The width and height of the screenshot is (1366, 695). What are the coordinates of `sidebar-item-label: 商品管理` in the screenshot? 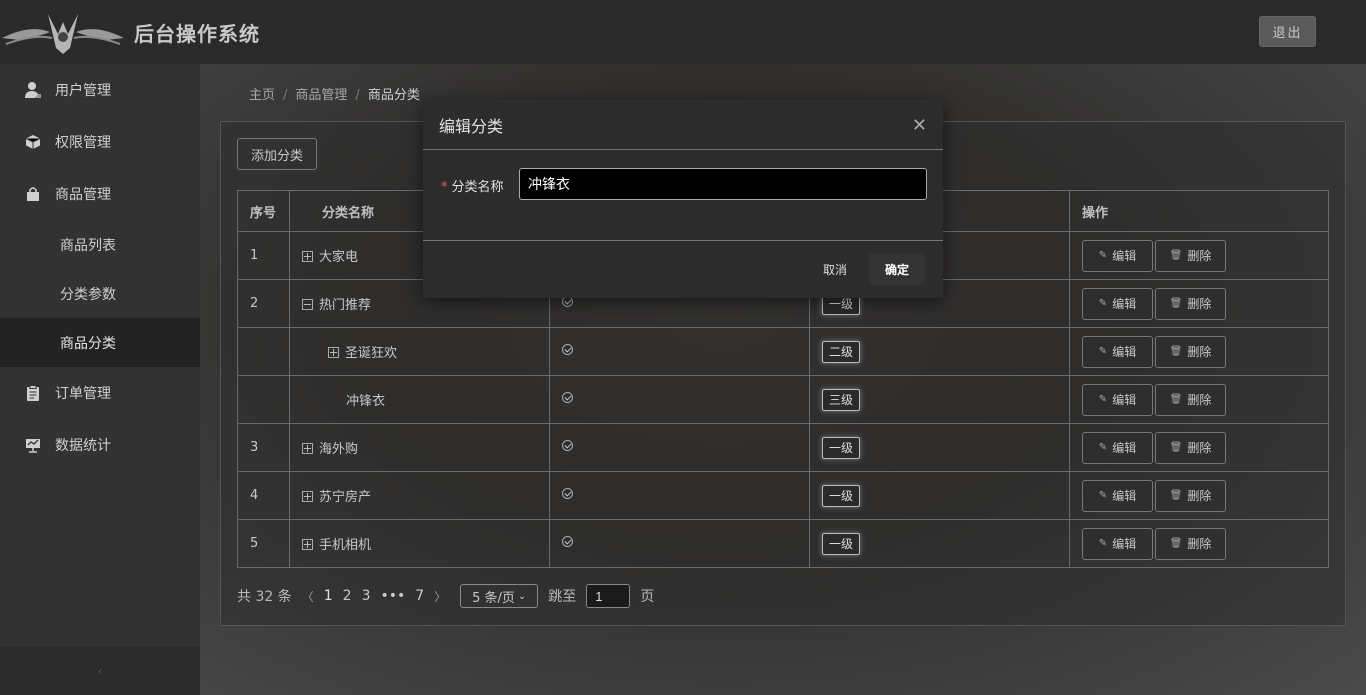 It's located at (83, 195).